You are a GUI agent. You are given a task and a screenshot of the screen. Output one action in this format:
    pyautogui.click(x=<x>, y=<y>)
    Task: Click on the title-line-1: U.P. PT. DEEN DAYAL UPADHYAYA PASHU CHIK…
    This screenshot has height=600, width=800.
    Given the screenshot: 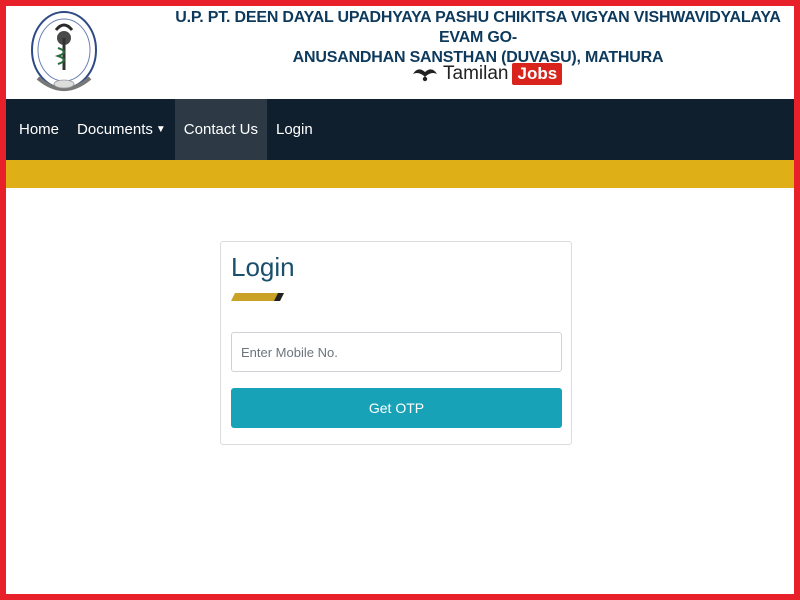 What is the action you would take?
    pyautogui.click(x=478, y=27)
    